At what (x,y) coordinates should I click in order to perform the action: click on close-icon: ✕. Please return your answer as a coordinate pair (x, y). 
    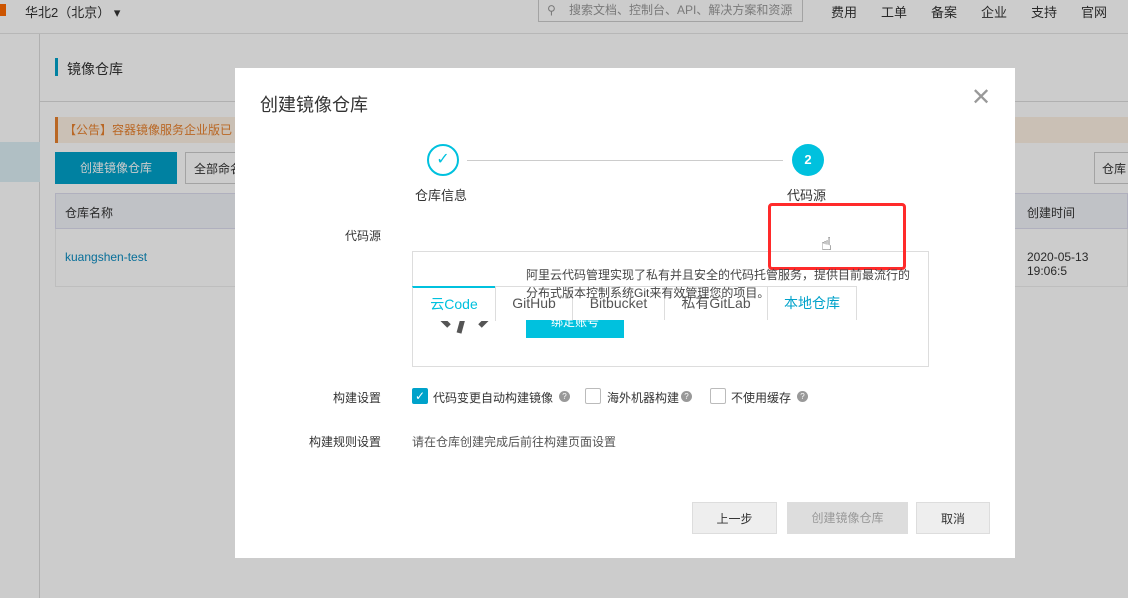
    Looking at the image, I should click on (981, 98).